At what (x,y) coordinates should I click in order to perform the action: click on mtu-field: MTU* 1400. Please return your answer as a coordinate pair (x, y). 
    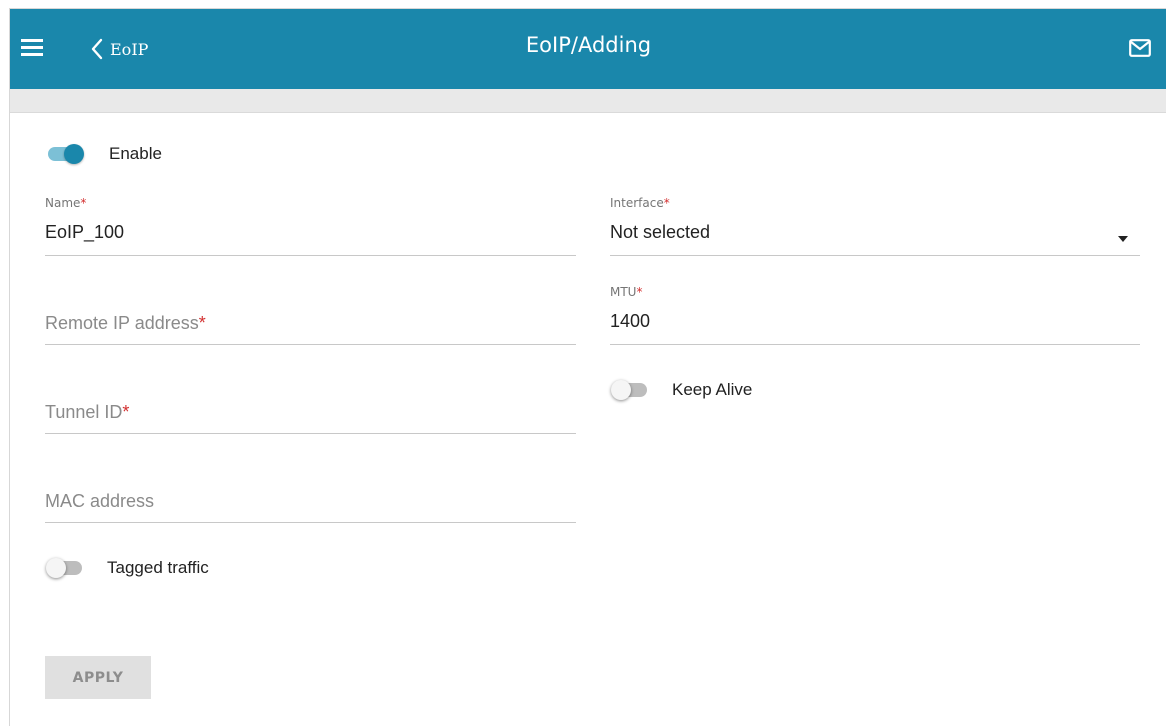
    Looking at the image, I should click on (875, 315).